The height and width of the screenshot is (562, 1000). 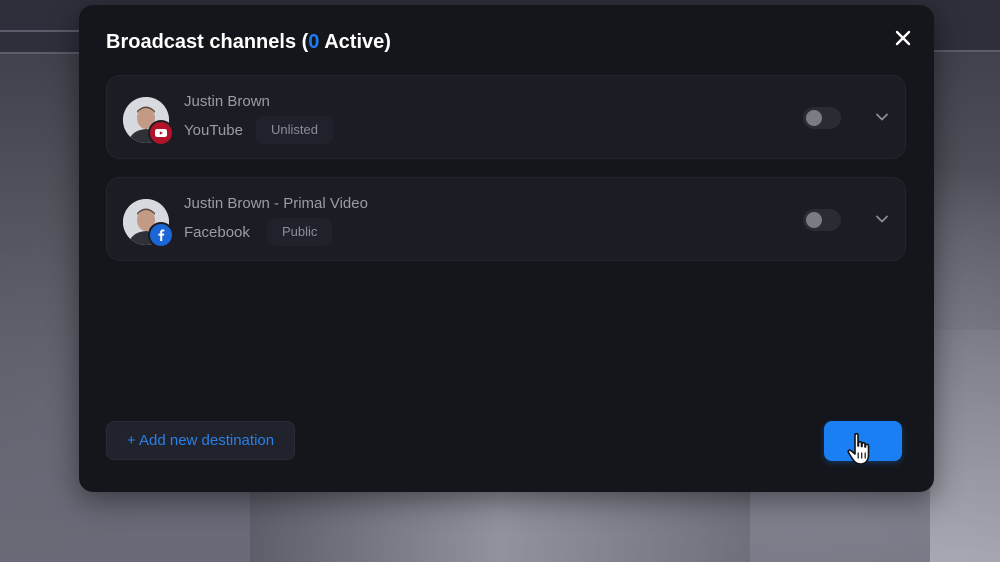 What do you see at coordinates (355, 42) in the screenshot?
I see `title-suffix: Active)` at bounding box center [355, 42].